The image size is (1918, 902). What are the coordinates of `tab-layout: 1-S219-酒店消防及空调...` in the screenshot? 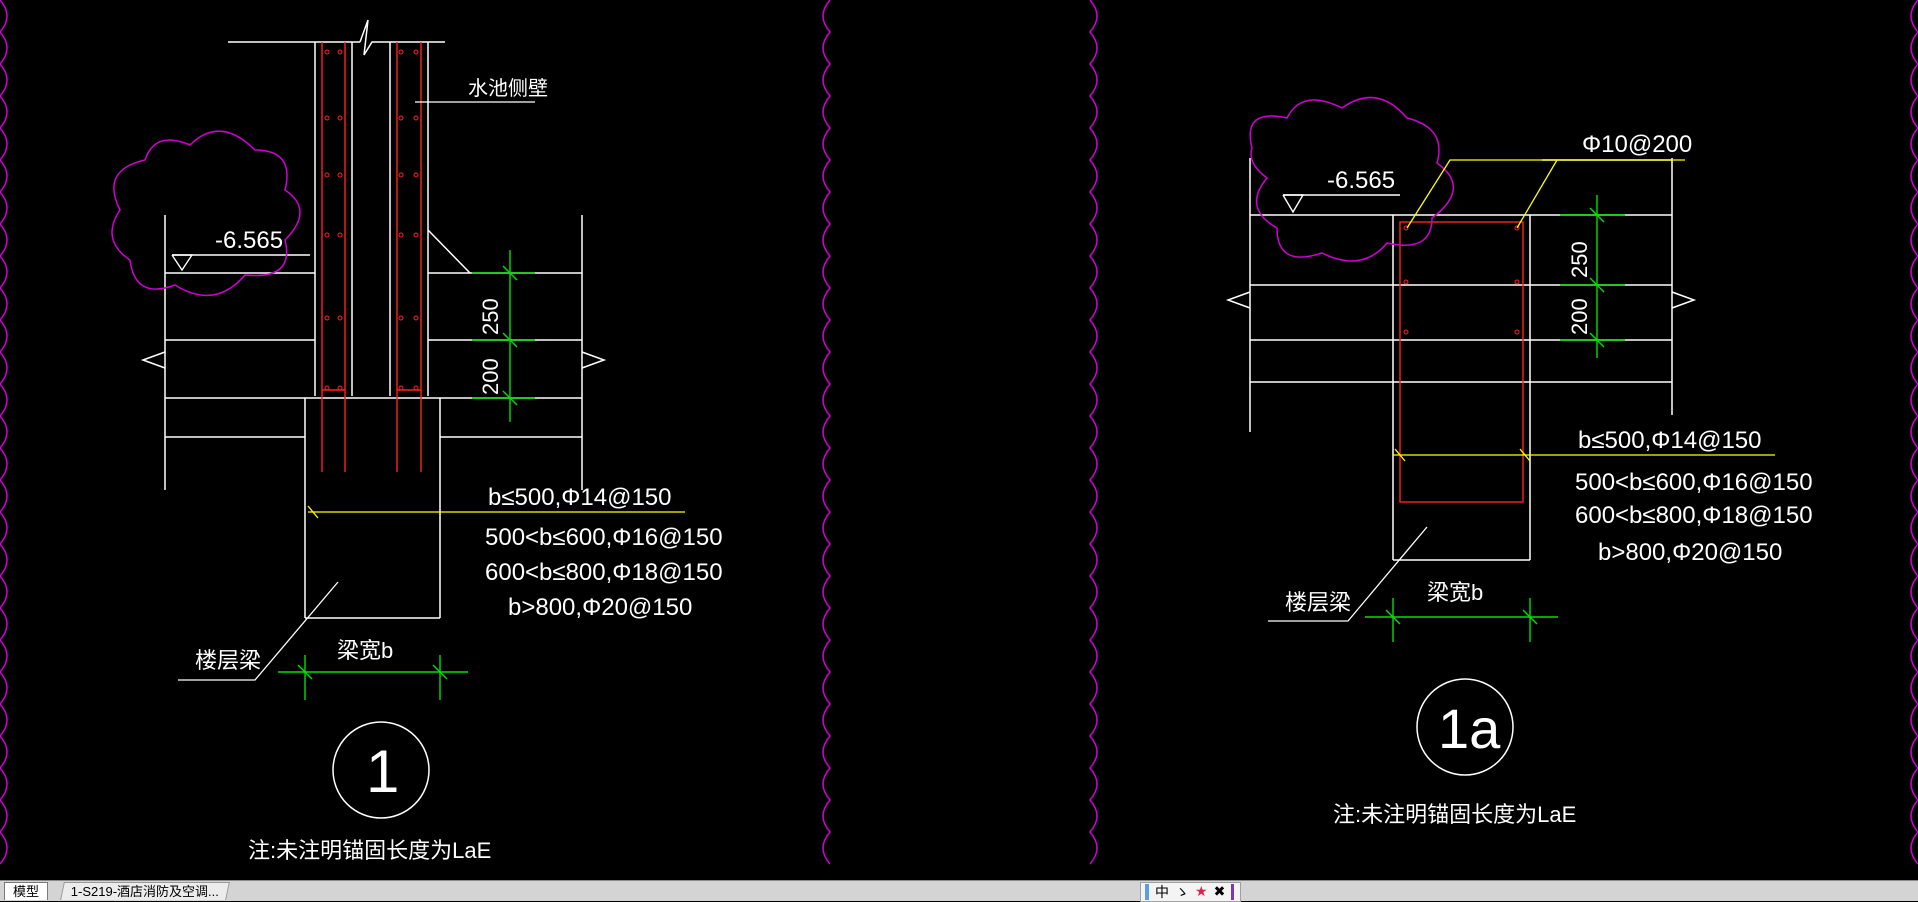 It's located at (145, 891).